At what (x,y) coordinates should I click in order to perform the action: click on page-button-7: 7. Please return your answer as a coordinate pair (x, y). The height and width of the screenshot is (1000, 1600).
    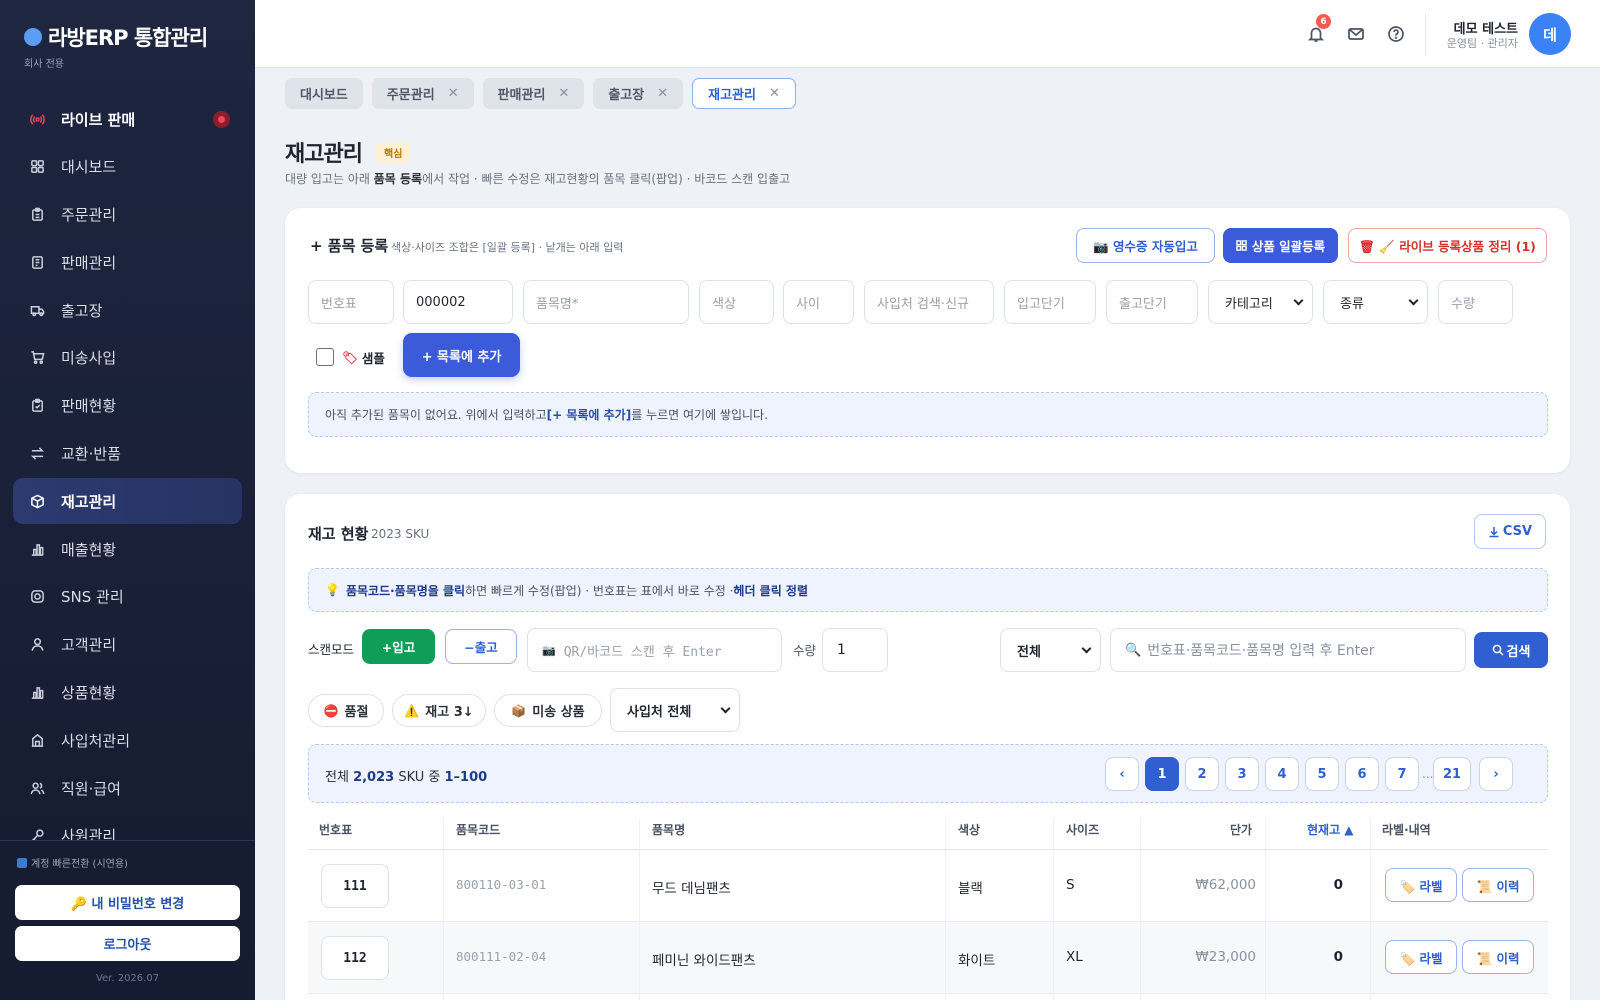
    Looking at the image, I should click on (1402, 774).